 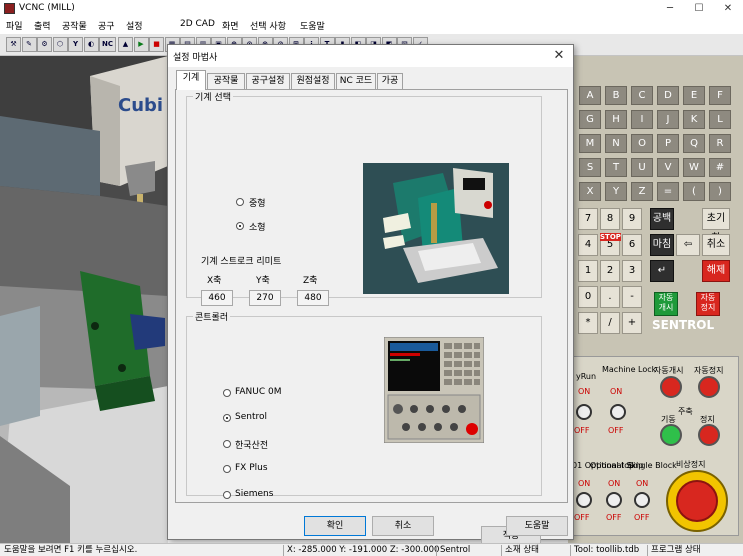 What do you see at coordinates (74, 25) in the screenshot?
I see `menu-workpiece: 공작물` at bounding box center [74, 25].